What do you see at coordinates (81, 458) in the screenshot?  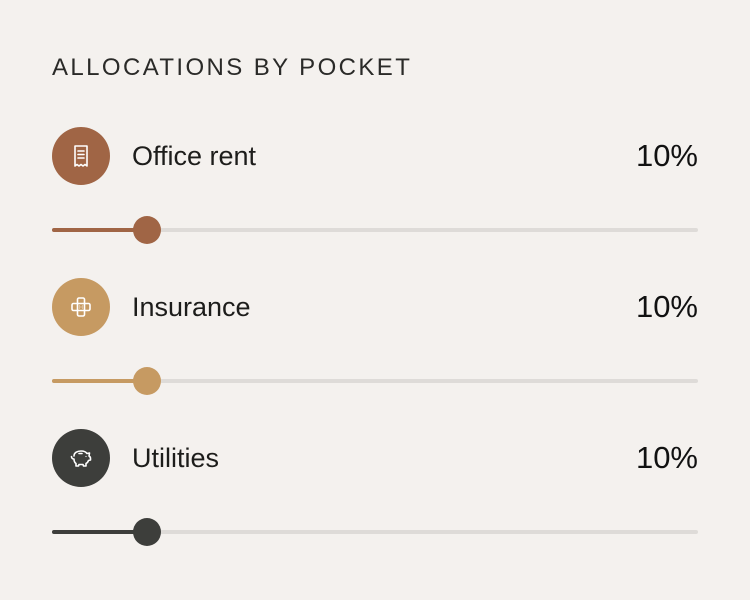 I see `piggy-bank-icon` at bounding box center [81, 458].